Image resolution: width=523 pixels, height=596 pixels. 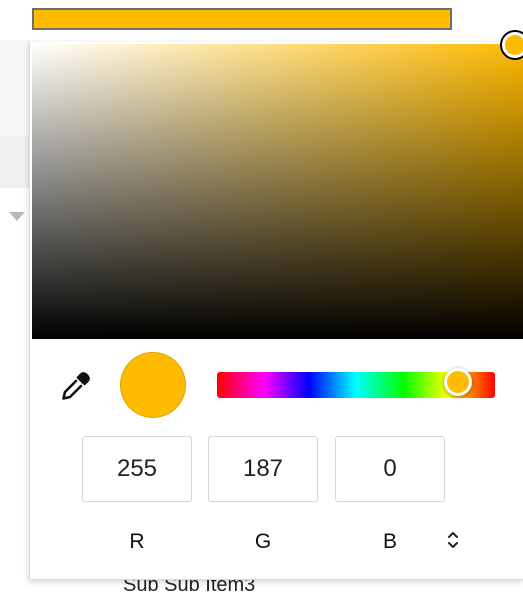 What do you see at coordinates (453, 540) in the screenshot?
I see `chevron-up-down-icon` at bounding box center [453, 540].